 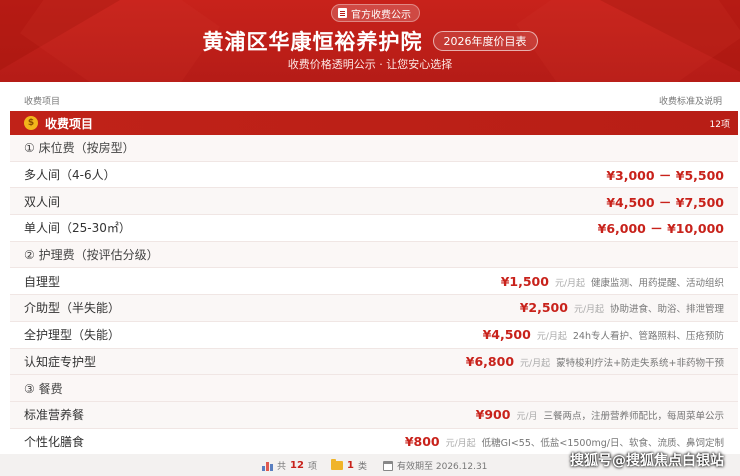 What do you see at coordinates (70, 175) in the screenshot?
I see `fee-item-name: 多人间（4-6人）` at bounding box center [70, 175].